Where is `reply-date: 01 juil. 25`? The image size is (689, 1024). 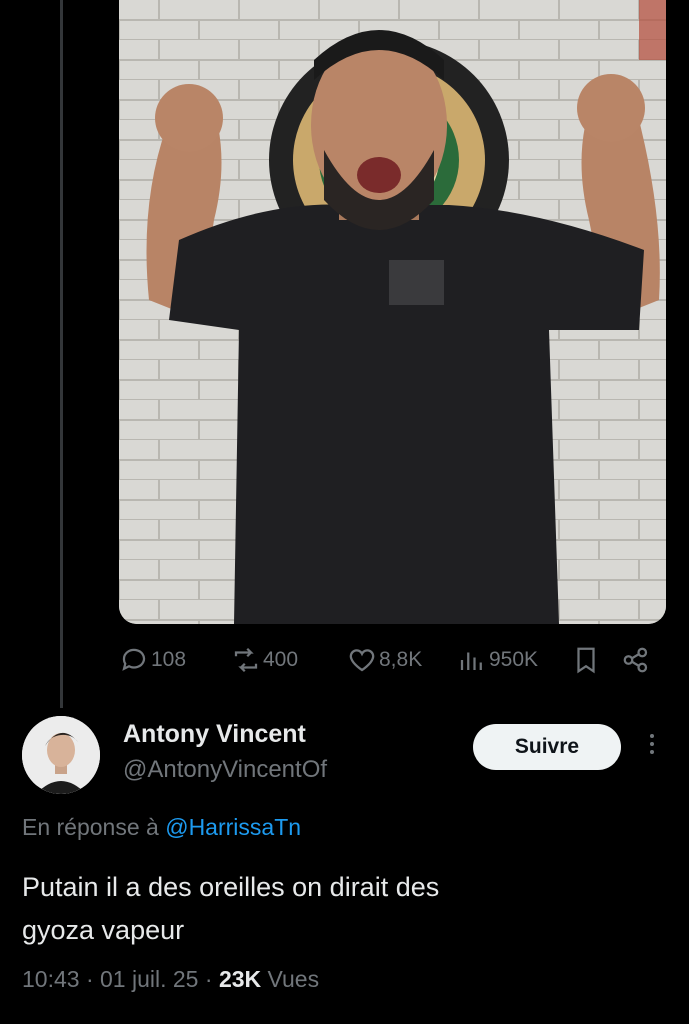
reply-date: 01 juil. 25 is located at coordinates (149, 979).